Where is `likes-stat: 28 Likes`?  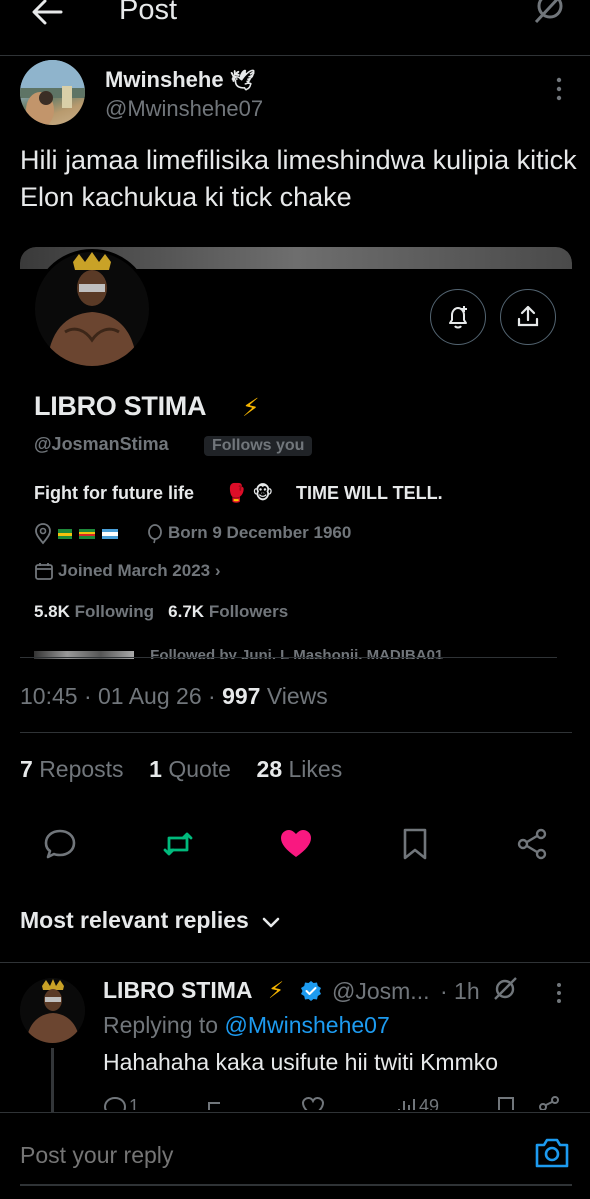
likes-stat: 28 Likes is located at coordinates (300, 769).